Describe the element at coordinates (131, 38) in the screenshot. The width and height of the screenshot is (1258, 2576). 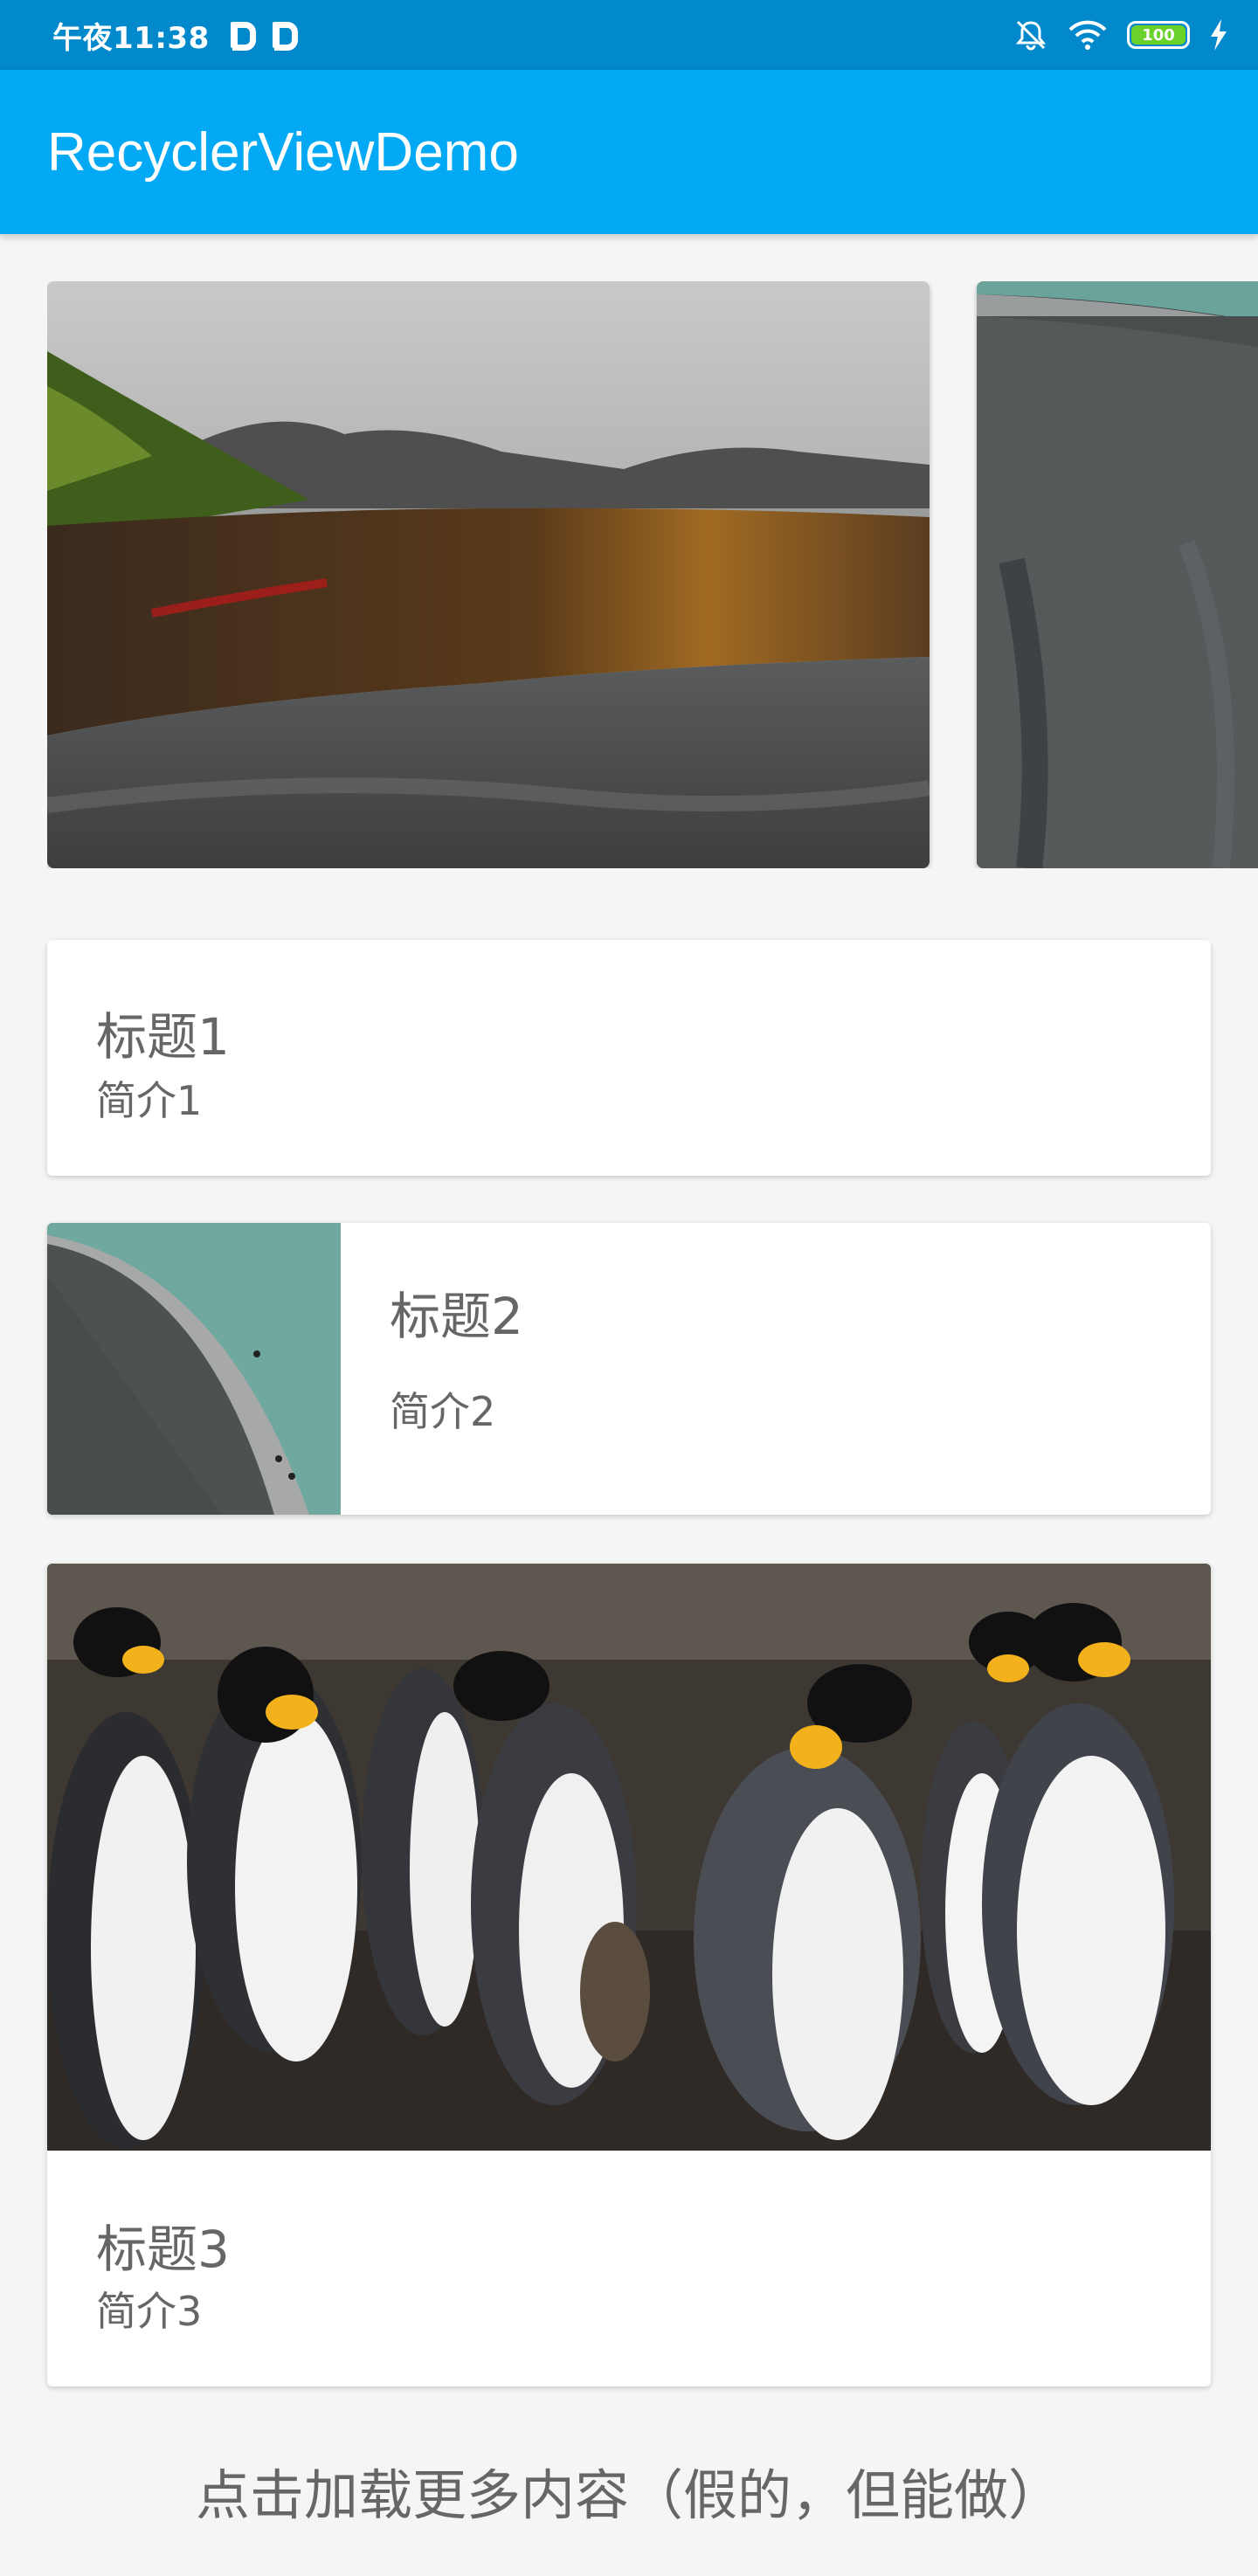
I see `status-time: 午夜11:38` at that location.